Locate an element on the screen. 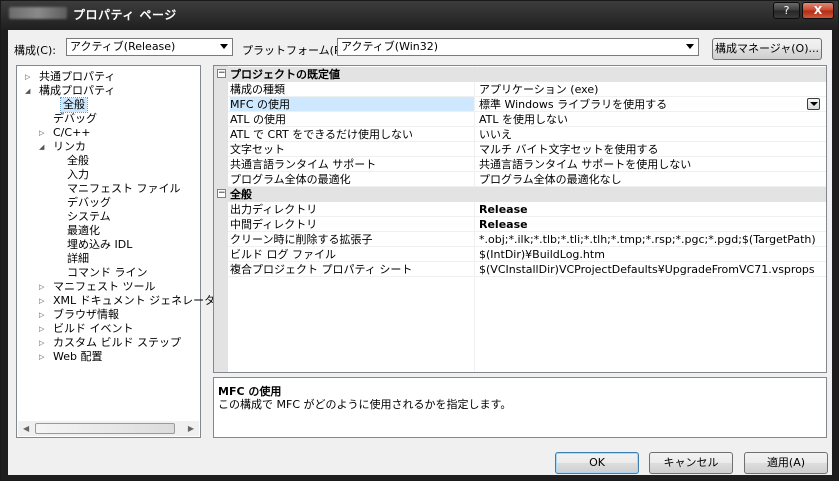 The height and width of the screenshot is (481, 839). tree-item: 最適化 is located at coordinates (83, 231).